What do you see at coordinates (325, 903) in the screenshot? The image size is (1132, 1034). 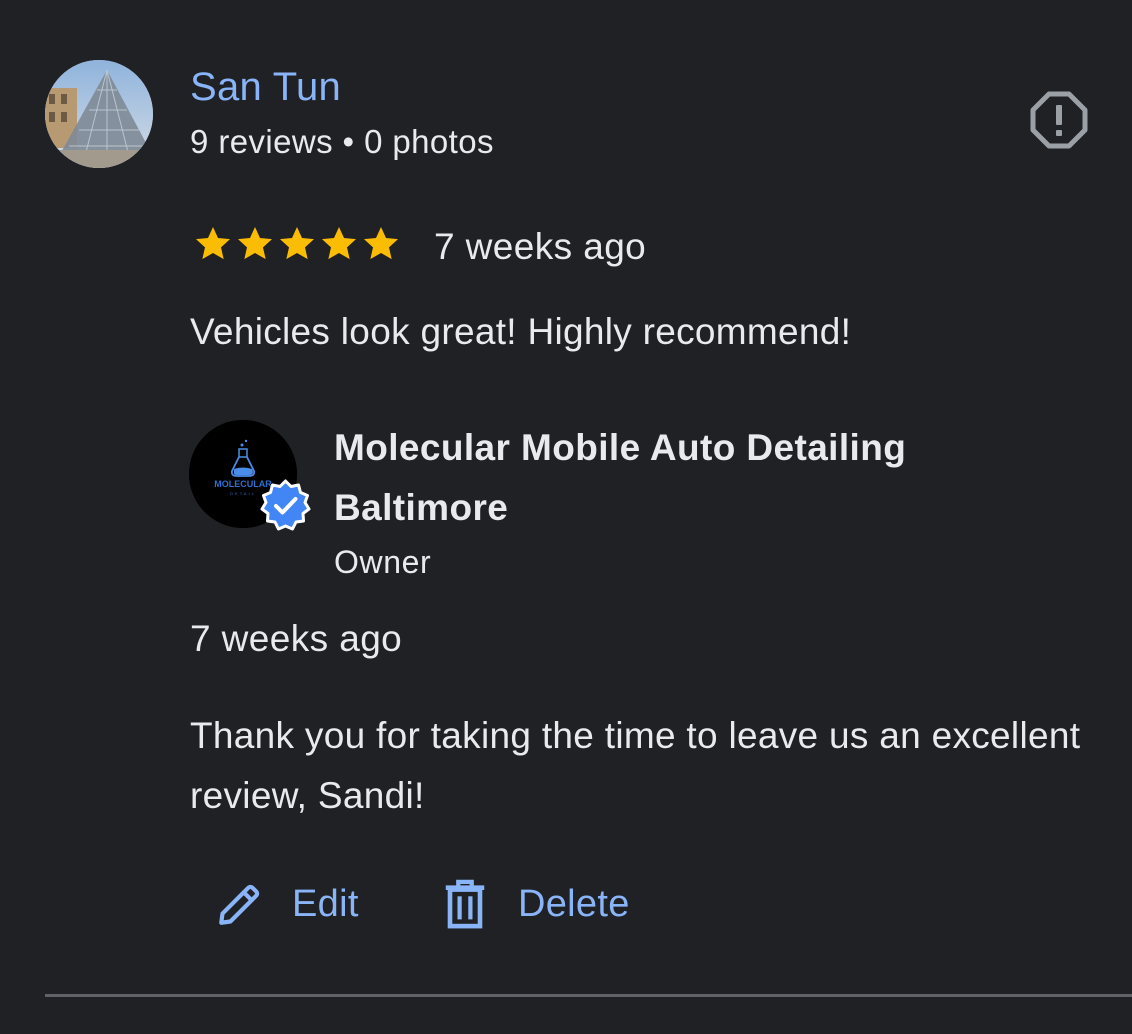 I see `edit-label: Edit` at bounding box center [325, 903].